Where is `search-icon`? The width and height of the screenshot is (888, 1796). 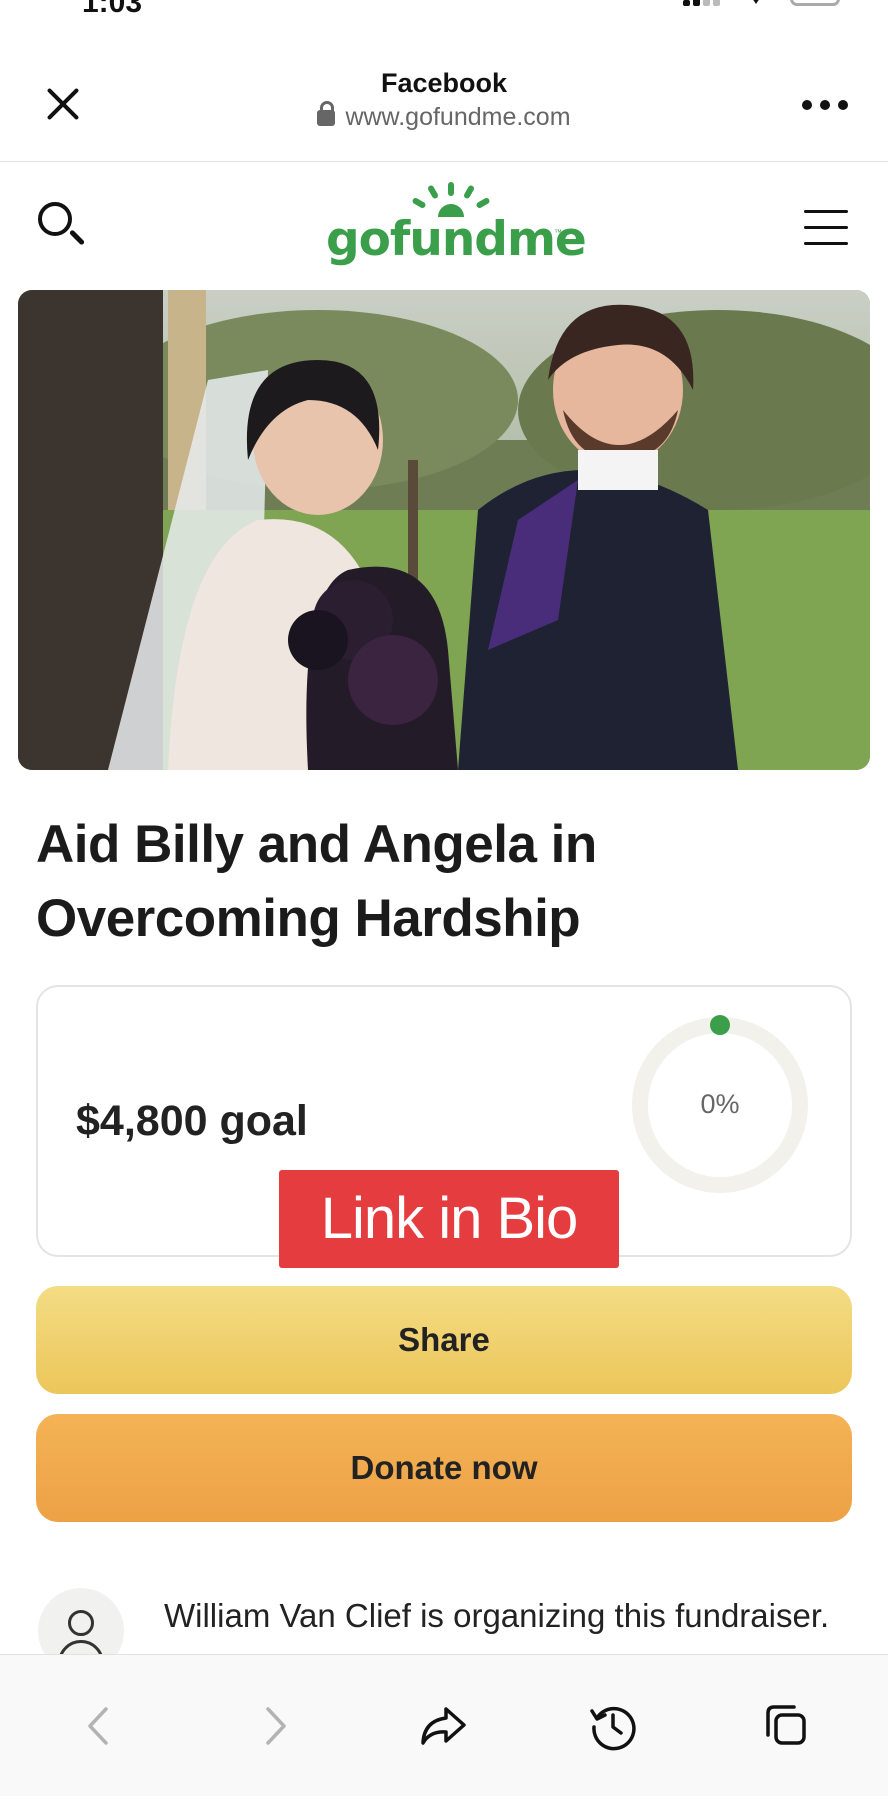
search-icon is located at coordinates (63, 227).